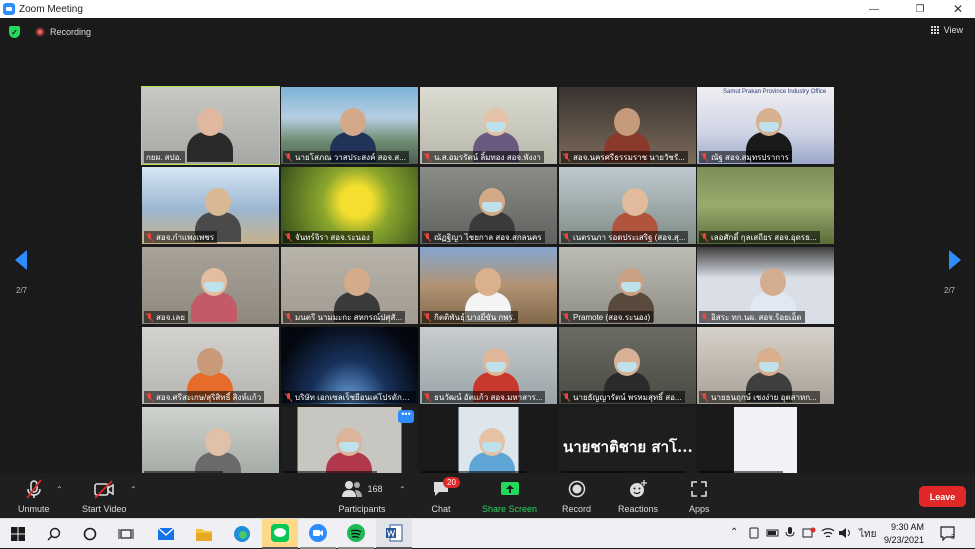 Image resolution: width=975 pixels, height=549 pixels. Describe the element at coordinates (40, 32) in the screenshot. I see `recording-icon` at that location.